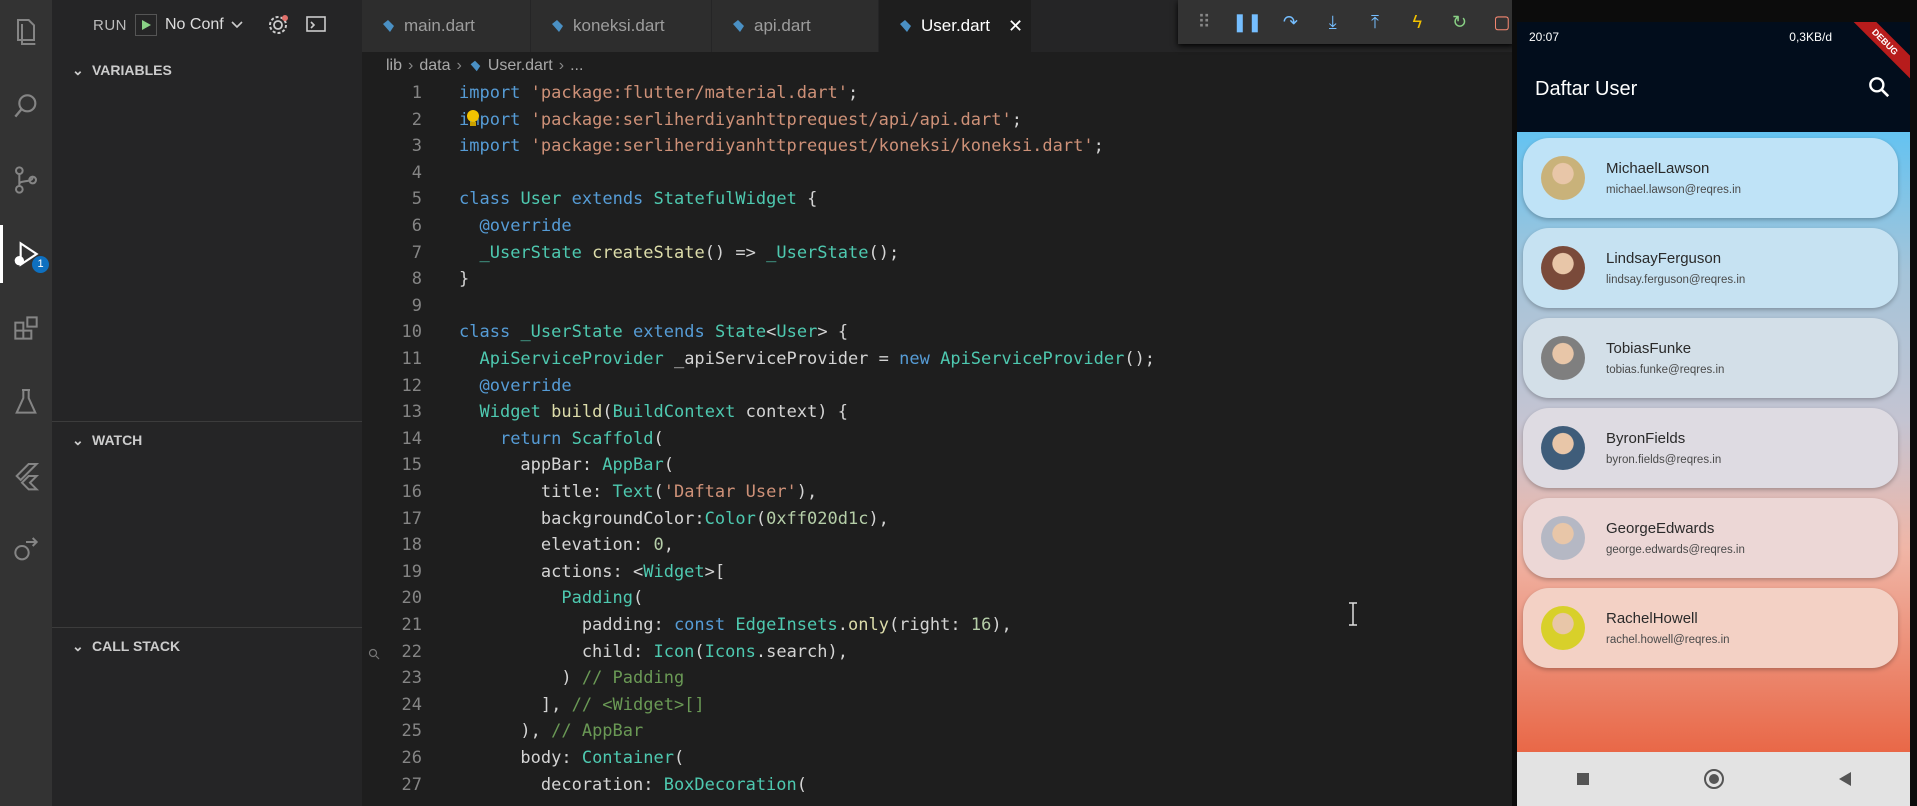  Describe the element at coordinates (26, 180) in the screenshot. I see `source-control-icon` at that location.